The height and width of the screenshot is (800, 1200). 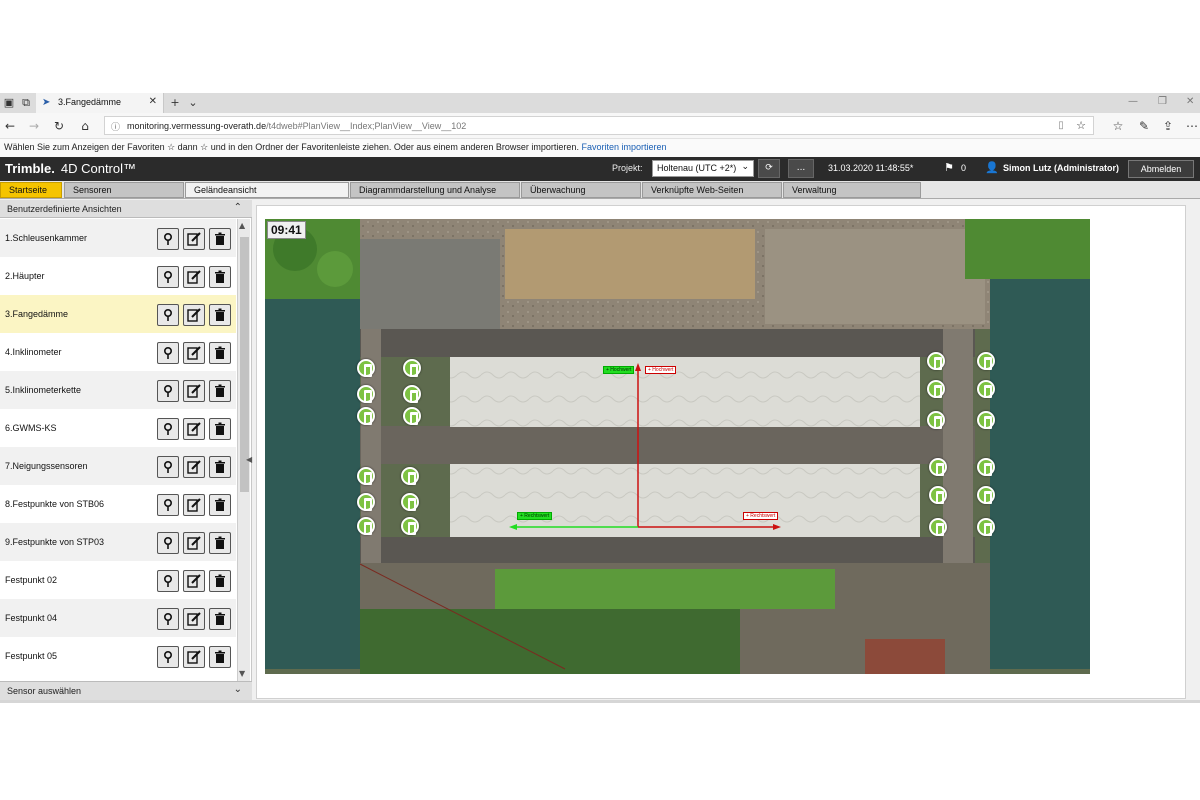 I want to click on view-list-item: 3.Fangedämme, so click(x=118, y=314).